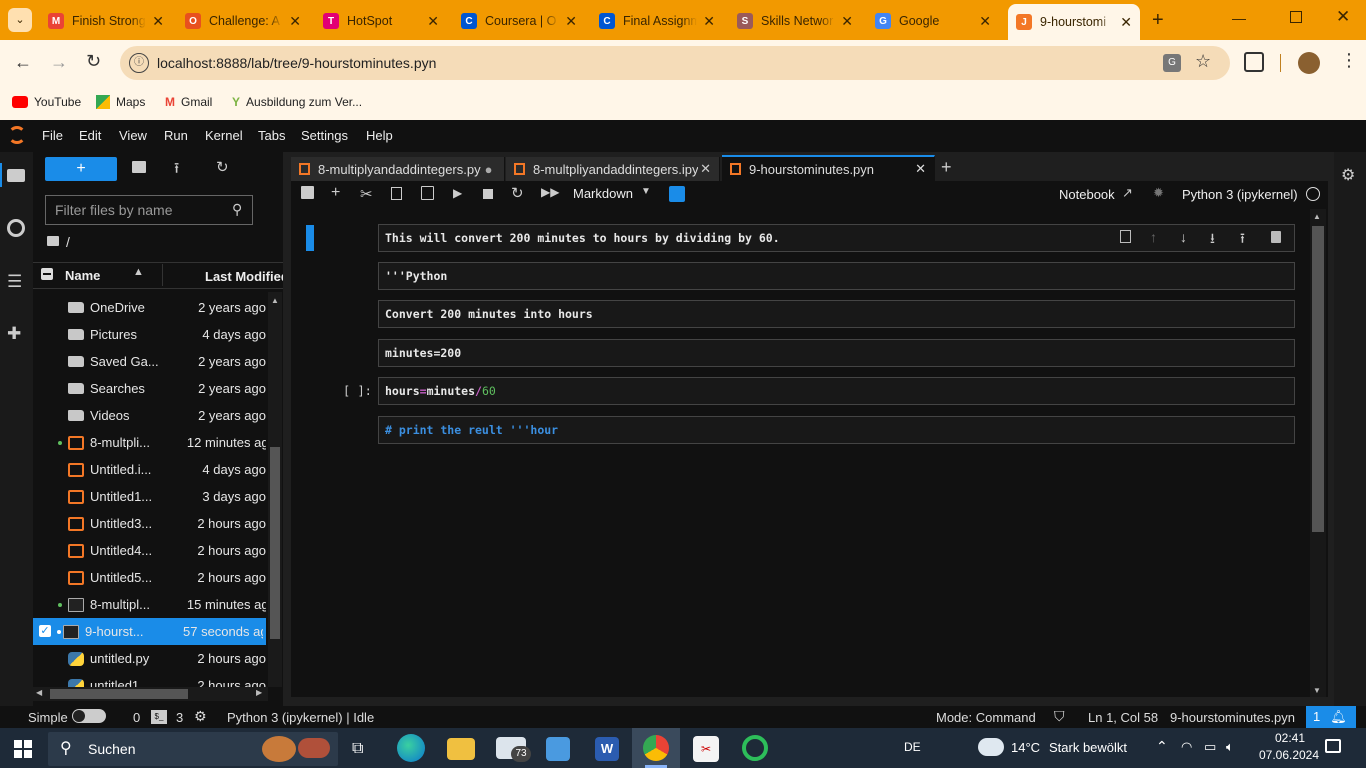  Describe the element at coordinates (836, 276) in the screenshot. I see `markdown-cell: '''Python` at that location.